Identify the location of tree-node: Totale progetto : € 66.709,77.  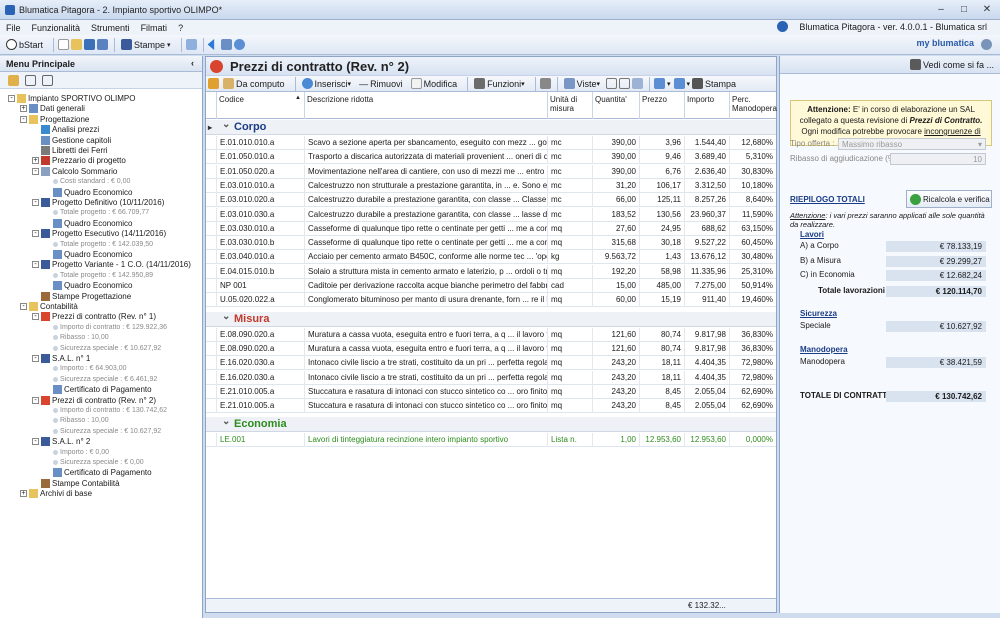
(96, 212).